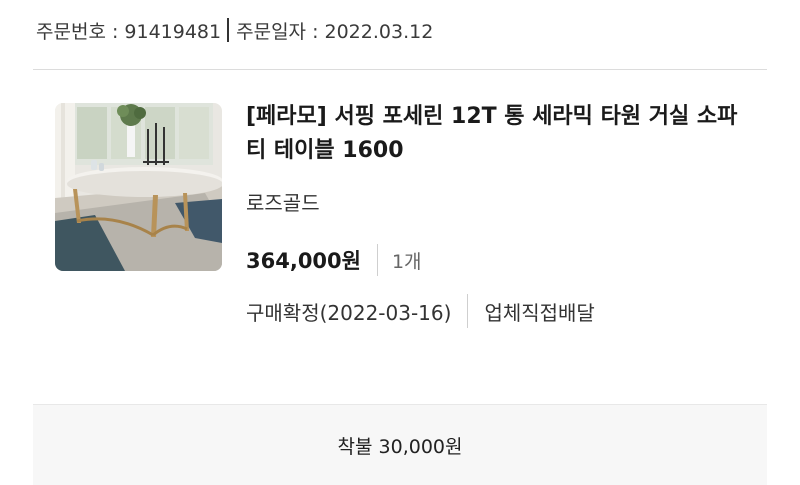 The width and height of the screenshot is (800, 485). What do you see at coordinates (468, 311) in the screenshot?
I see `status-divider` at bounding box center [468, 311].